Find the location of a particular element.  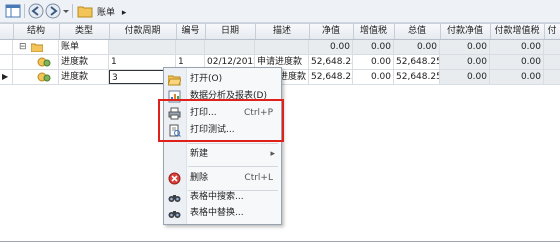

col-header-vat: 增值税 is located at coordinates (374, 31).